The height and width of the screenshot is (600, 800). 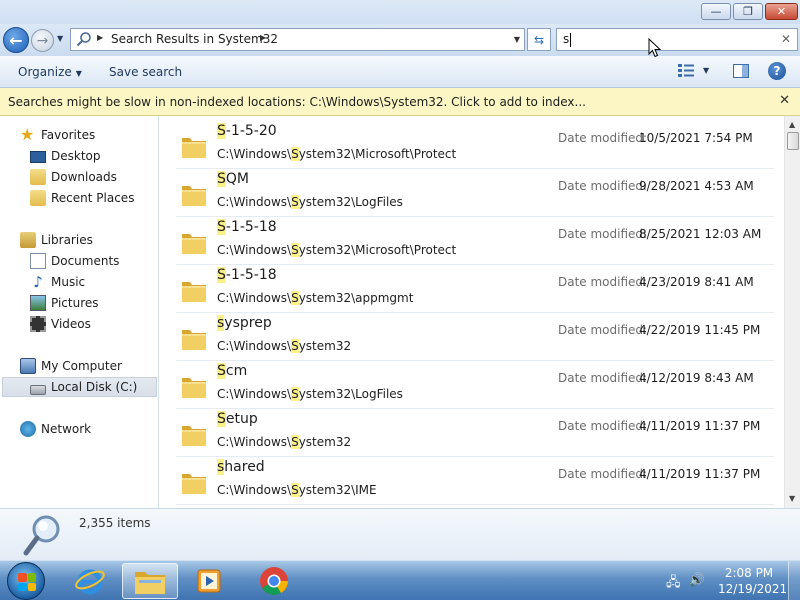 What do you see at coordinates (81, 366) in the screenshot?
I see `nav-my-computer-label: My Computer` at bounding box center [81, 366].